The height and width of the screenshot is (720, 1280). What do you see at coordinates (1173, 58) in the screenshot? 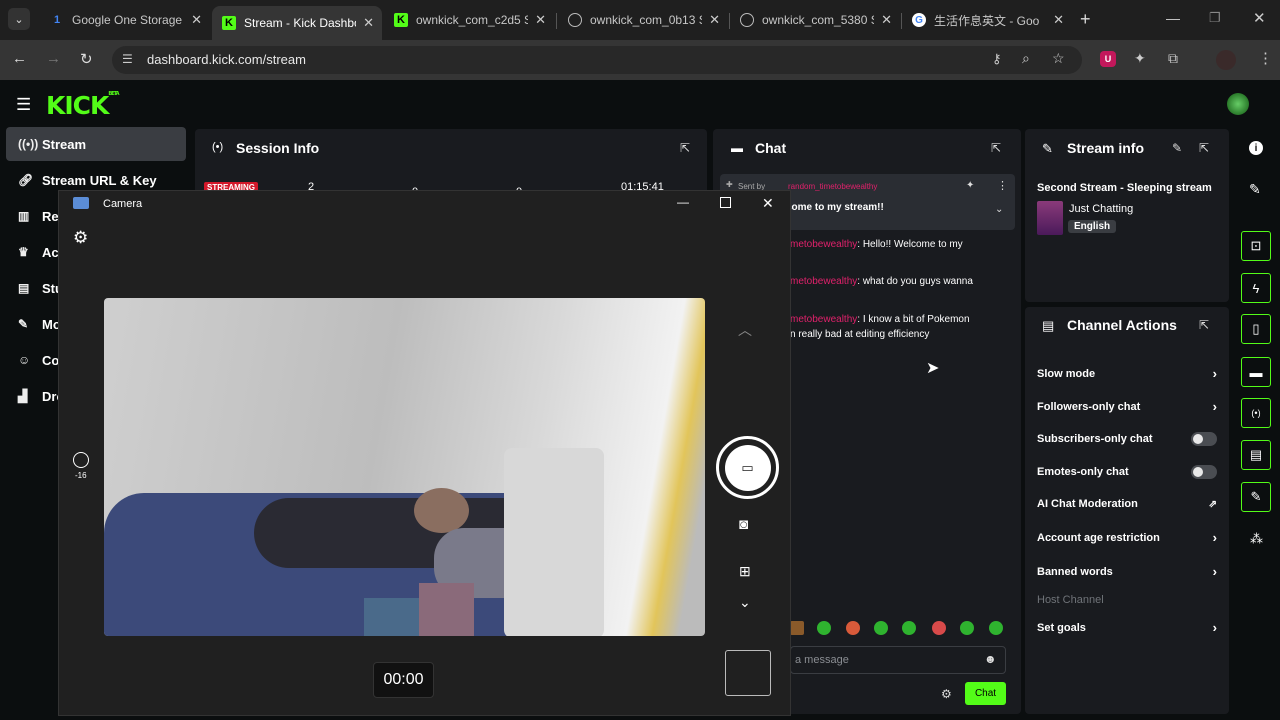
I see `extensions-puzzle-icon: ⧉` at bounding box center [1173, 58].